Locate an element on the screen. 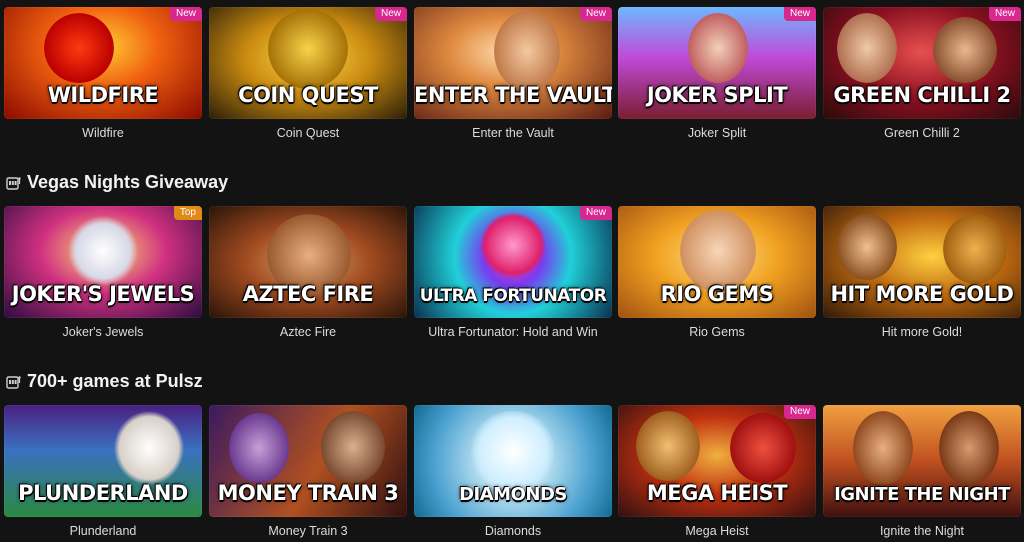 This screenshot has height=542, width=1024. game-art-title: MEGA HEIST is located at coordinates (717, 493).